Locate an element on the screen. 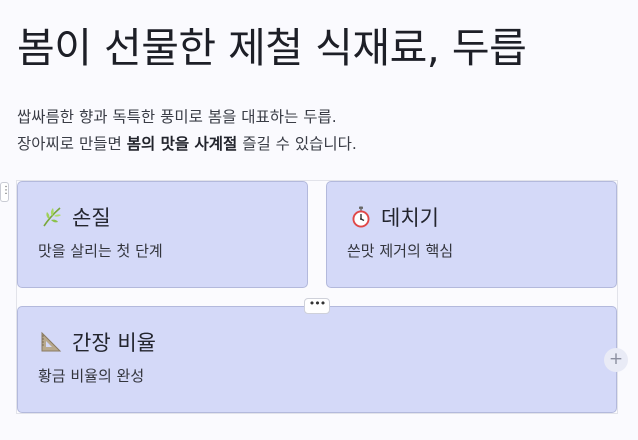 The height and width of the screenshot is (440, 638). card-title: 데치기 is located at coordinates (410, 218).